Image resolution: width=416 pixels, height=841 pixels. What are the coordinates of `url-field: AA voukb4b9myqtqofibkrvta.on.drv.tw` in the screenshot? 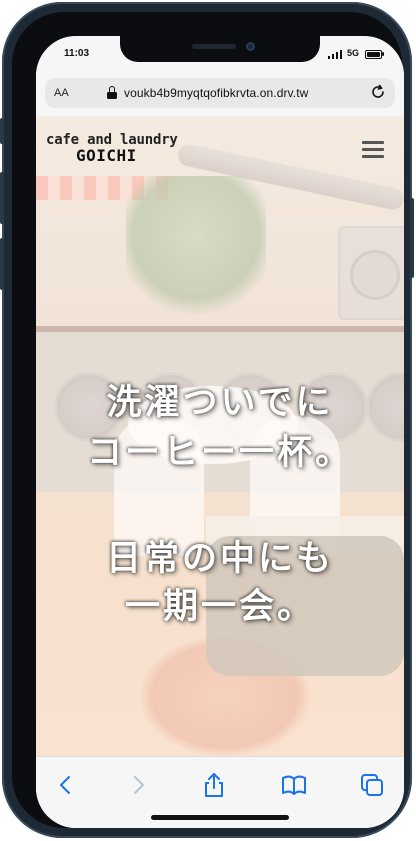 It's located at (220, 93).